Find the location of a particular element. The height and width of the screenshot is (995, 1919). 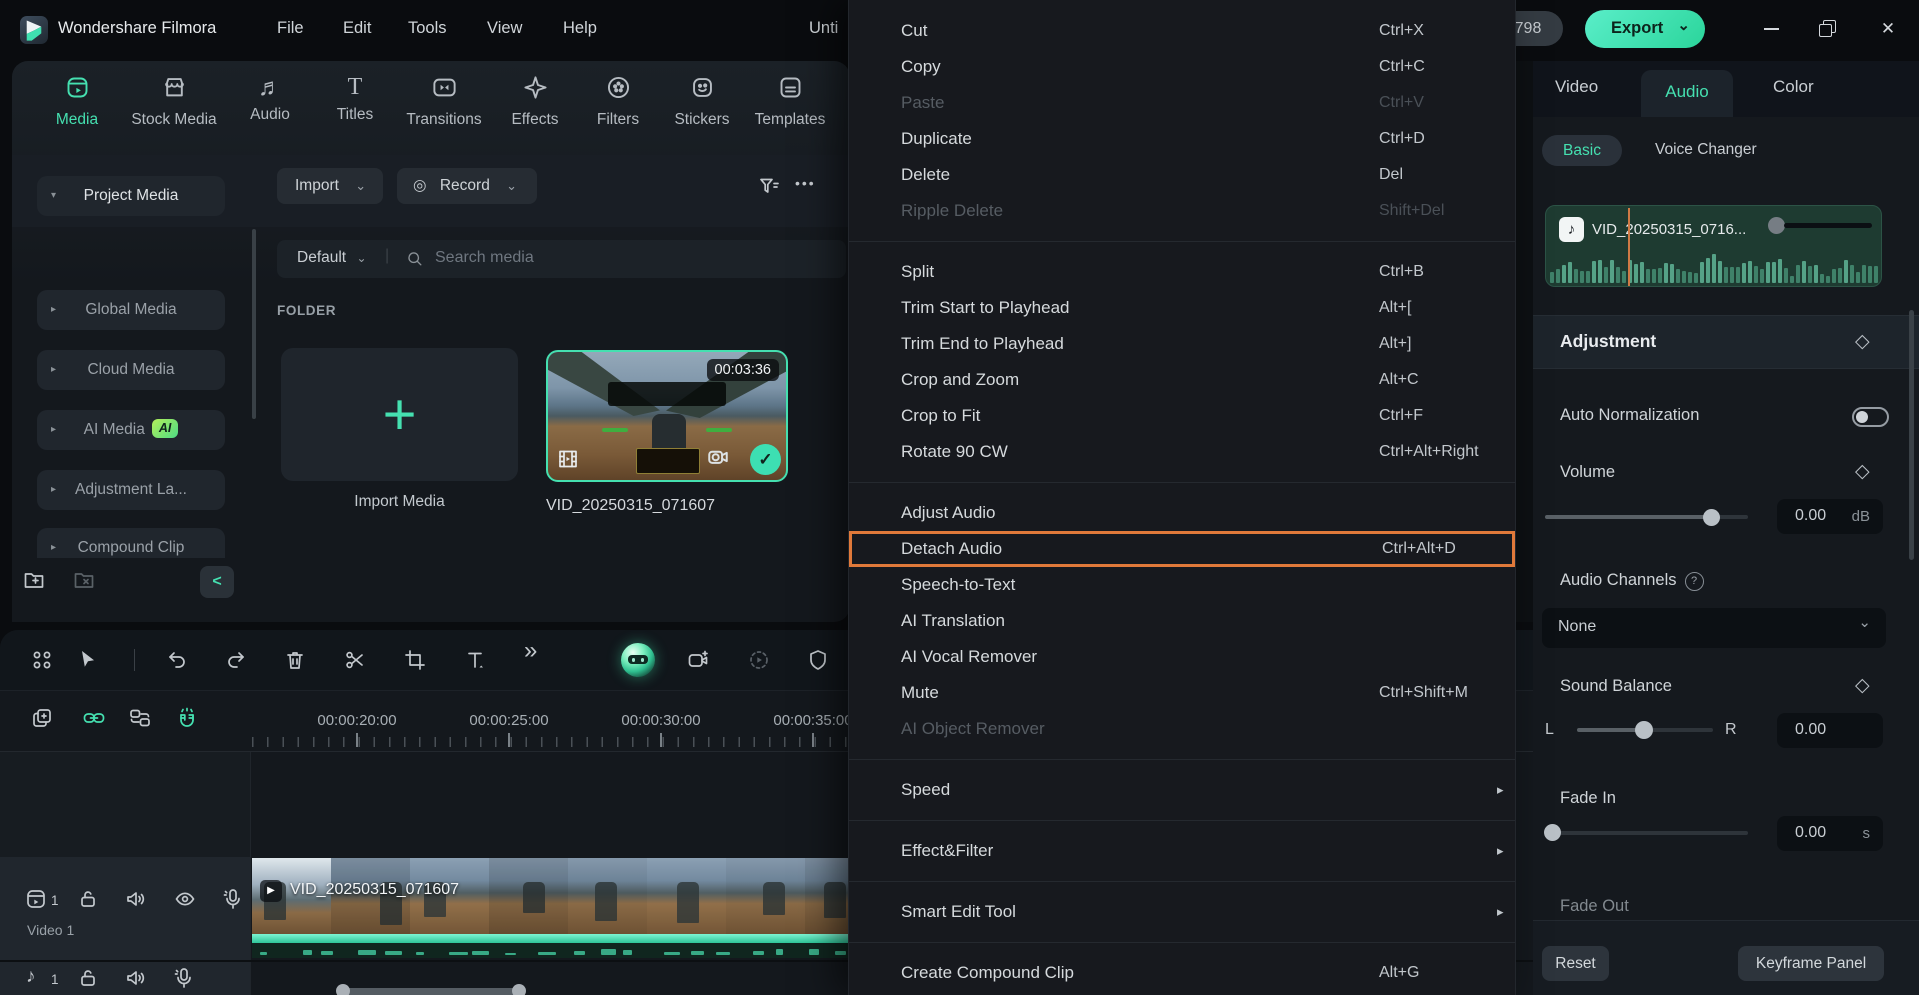

menu-item-mute: Mute Ctrl+Shift+M is located at coordinates (1182, 693).